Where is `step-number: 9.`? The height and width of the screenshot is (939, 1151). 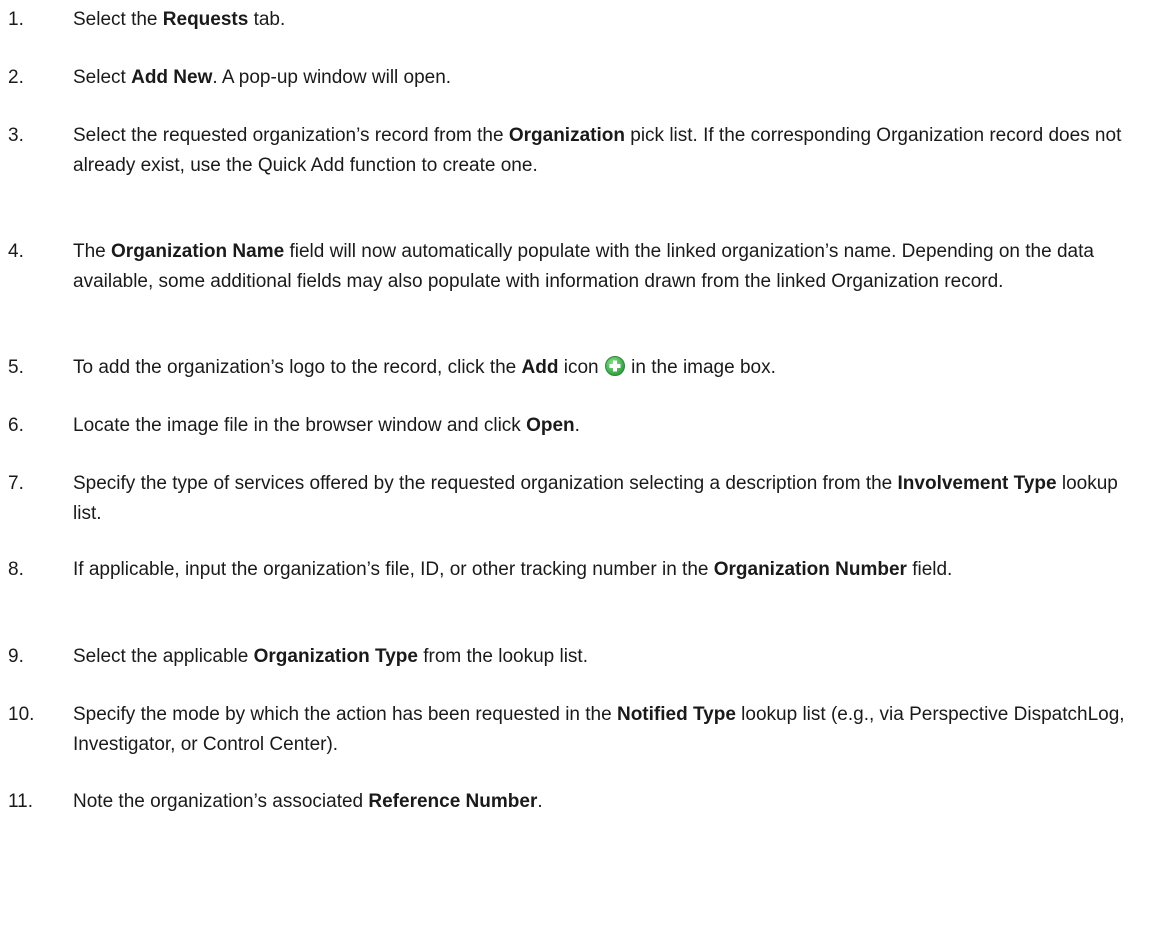 step-number: 9. is located at coordinates (16, 656).